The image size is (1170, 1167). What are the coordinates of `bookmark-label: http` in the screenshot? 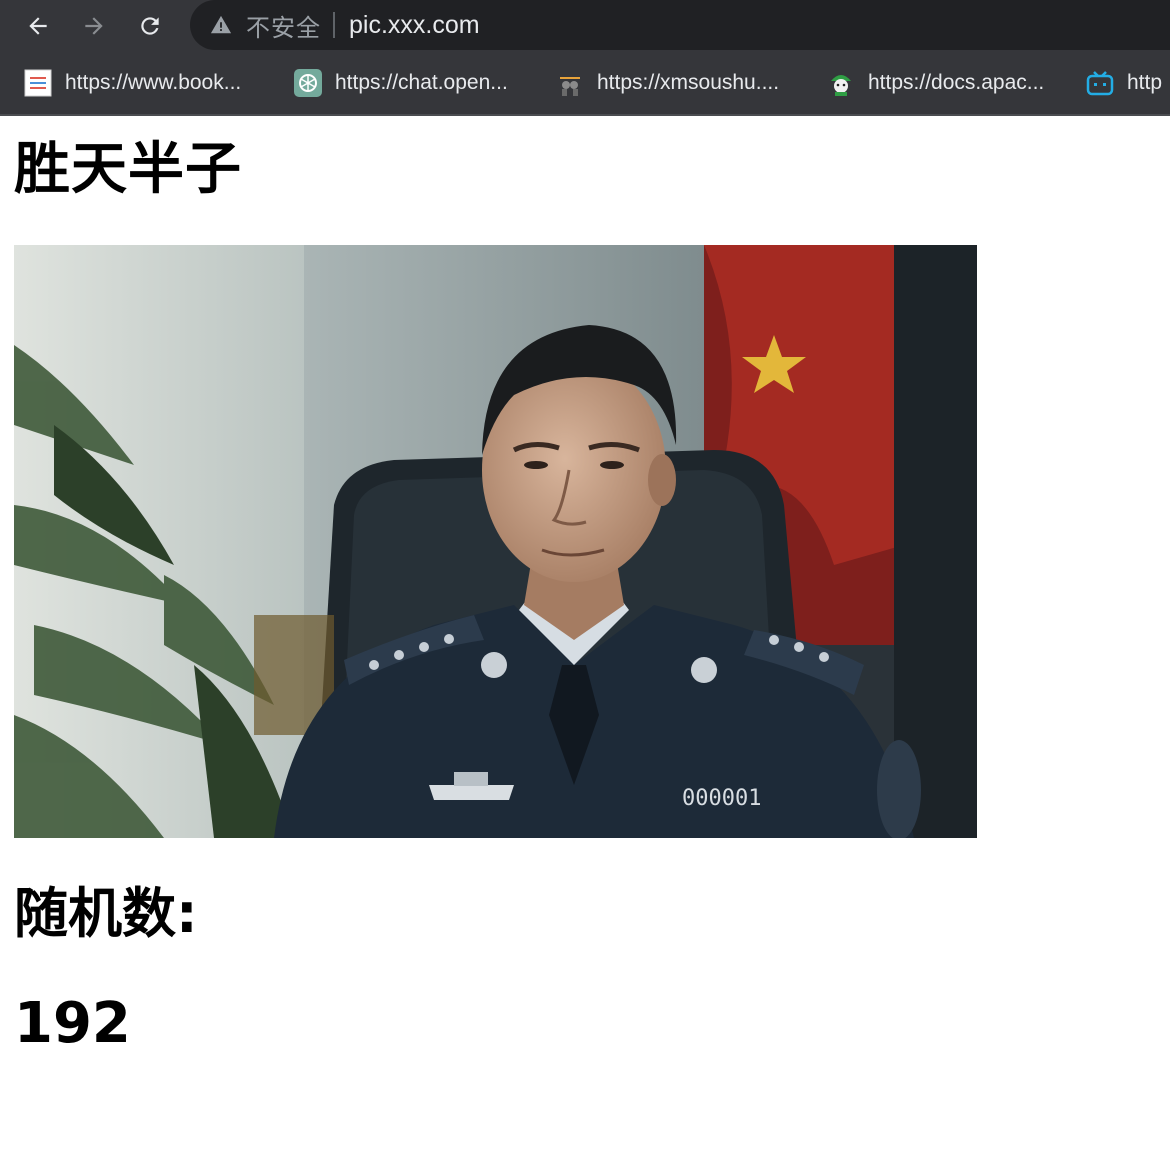 It's located at (1145, 82).